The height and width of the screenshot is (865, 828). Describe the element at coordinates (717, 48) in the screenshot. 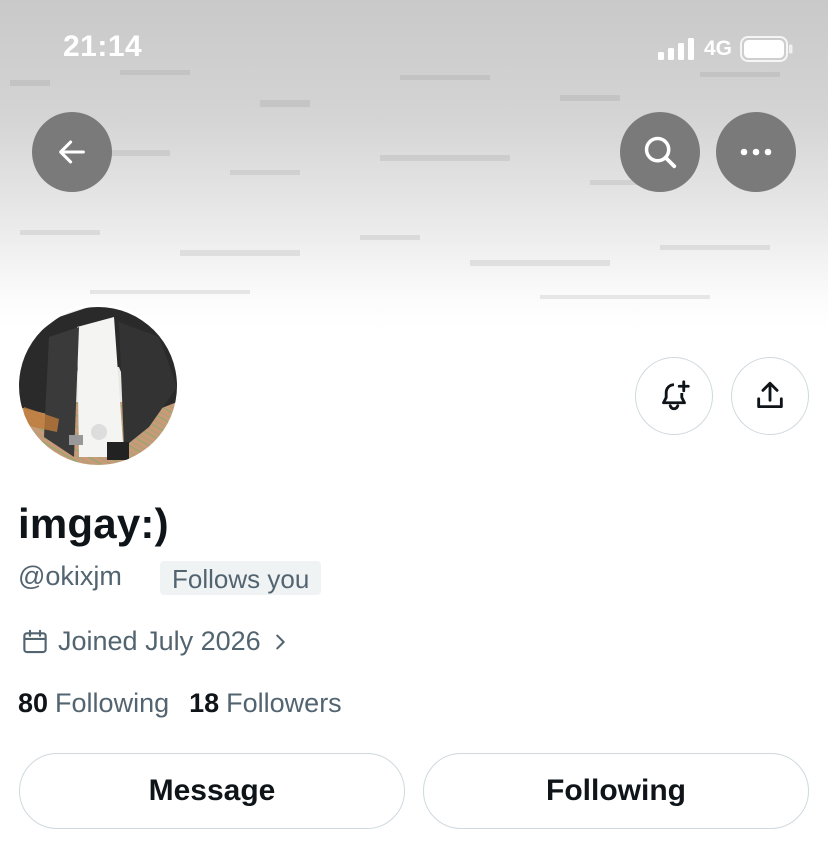

I see `network-label: 4G` at that location.